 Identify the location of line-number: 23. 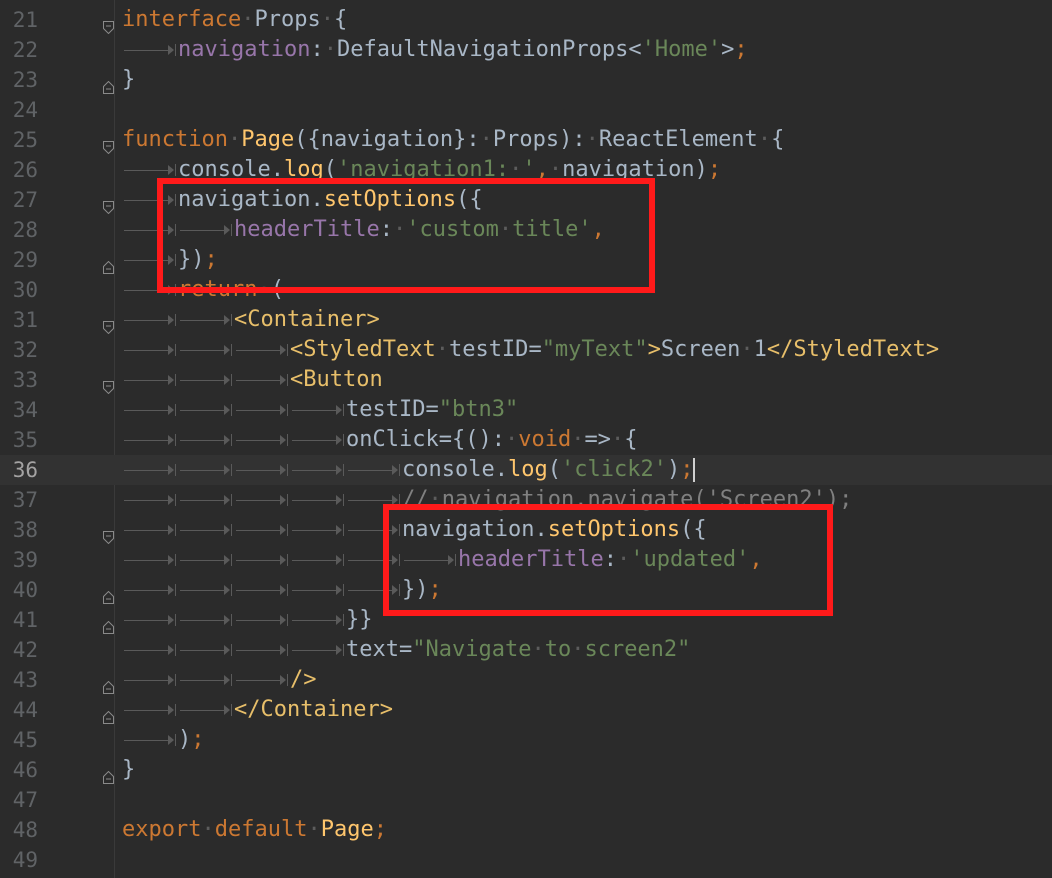
(19, 80).